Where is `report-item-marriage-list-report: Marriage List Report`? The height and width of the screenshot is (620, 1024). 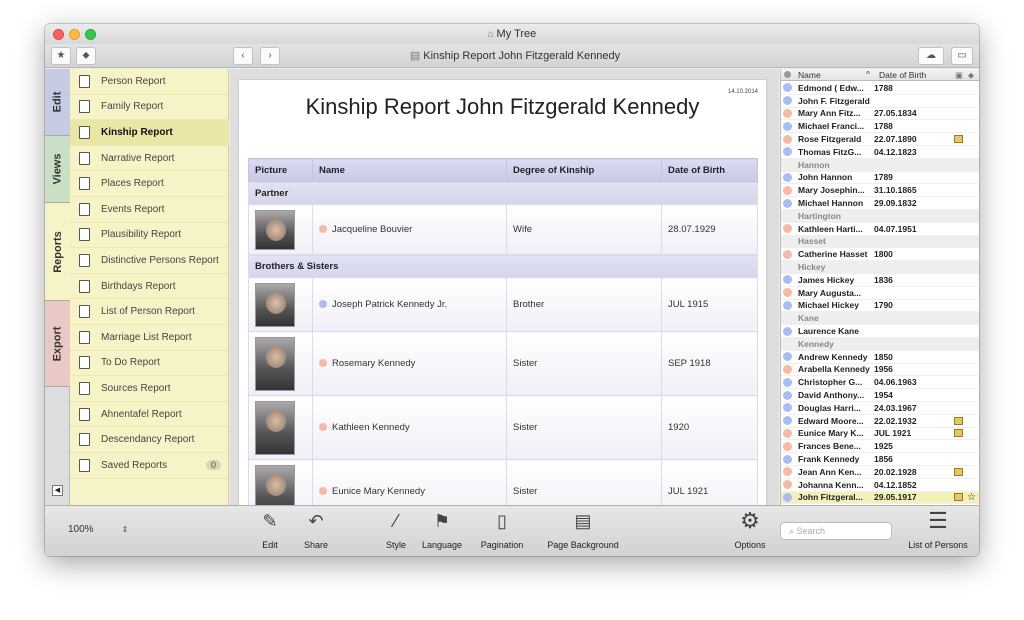 report-item-marriage-list-report: Marriage List Report is located at coordinates (149, 338).